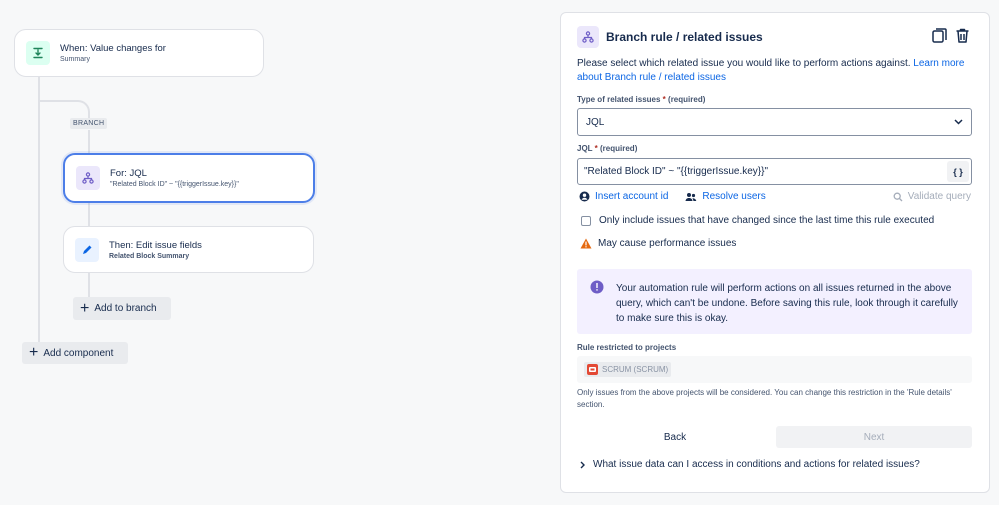 This screenshot has width=999, height=505. I want to click on project-chip: SCRUM (SCRUM), so click(628, 369).